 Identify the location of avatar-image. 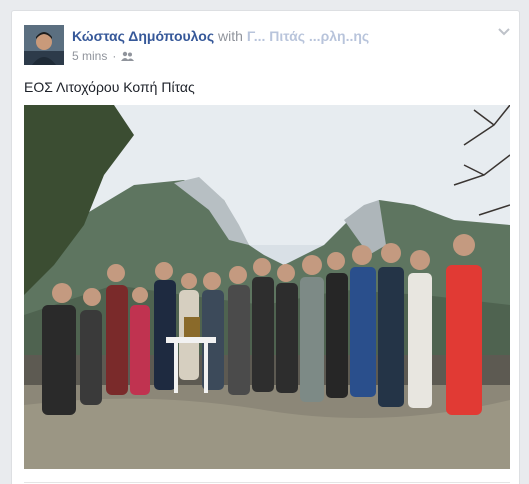
(44, 45).